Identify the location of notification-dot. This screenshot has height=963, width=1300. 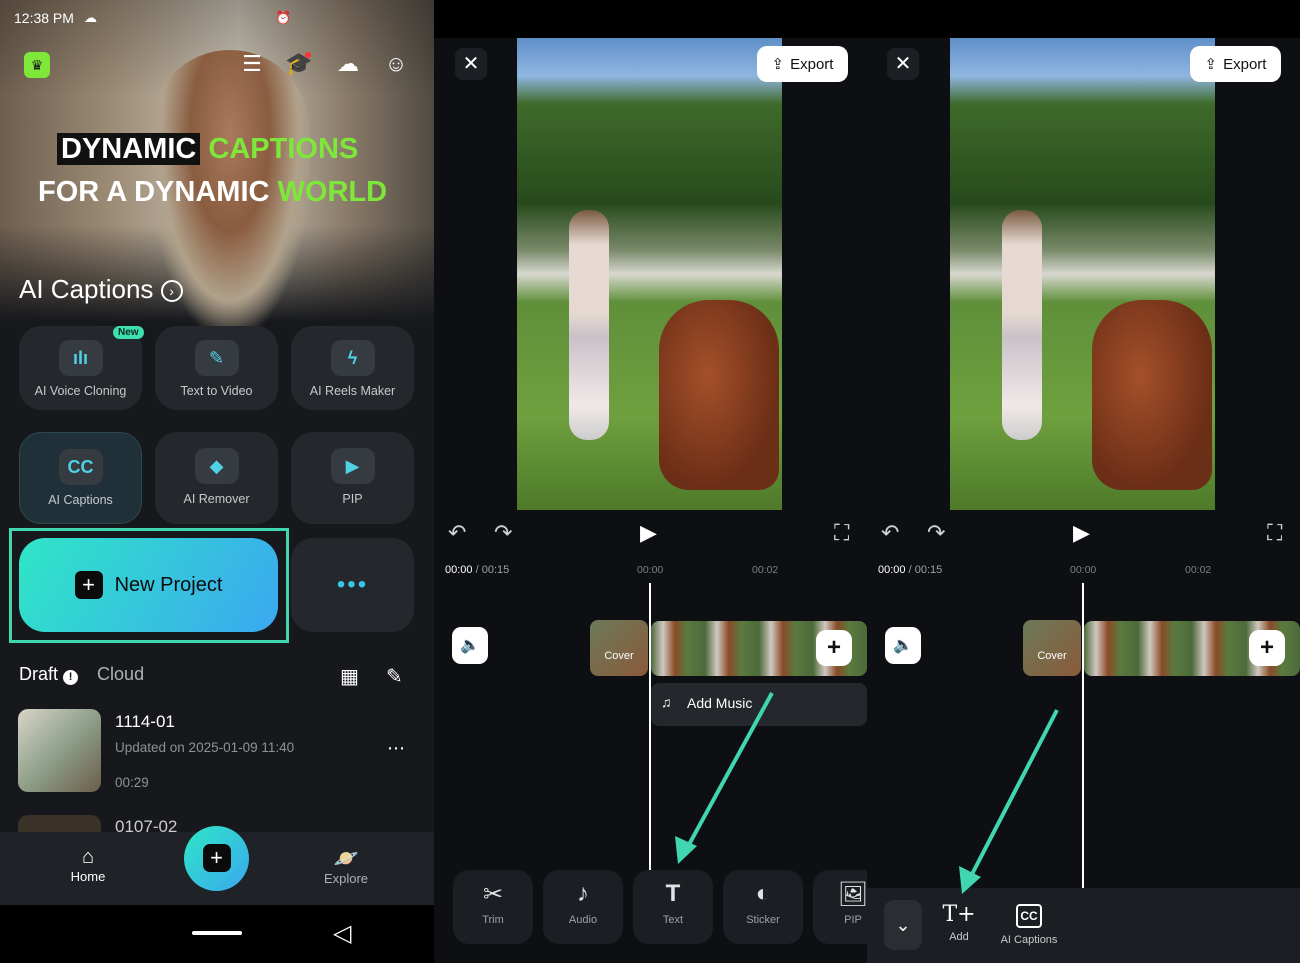
(308, 55).